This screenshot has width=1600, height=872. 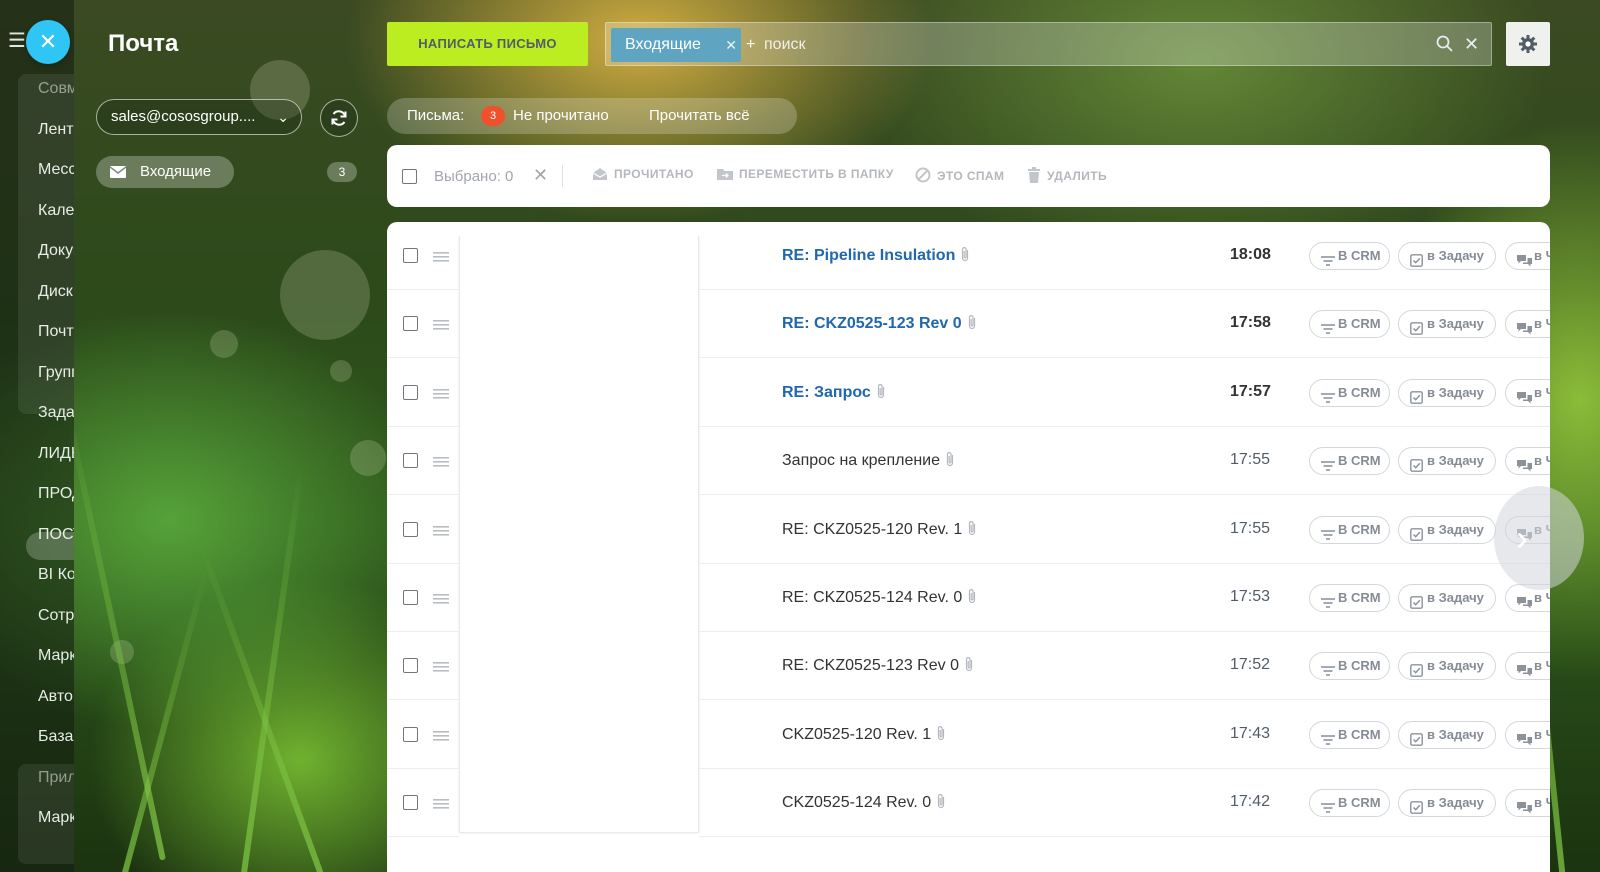 I want to click on menu-item: Задачи, so click(x=56, y=413).